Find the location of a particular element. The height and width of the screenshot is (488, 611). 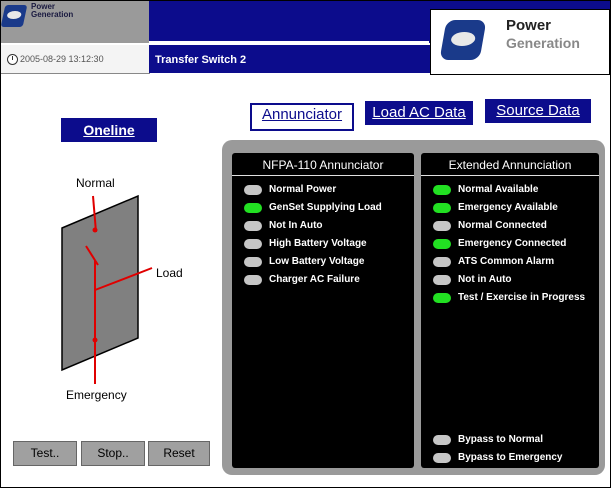

indicator-label: High Battery Voltage is located at coordinates (318, 243).